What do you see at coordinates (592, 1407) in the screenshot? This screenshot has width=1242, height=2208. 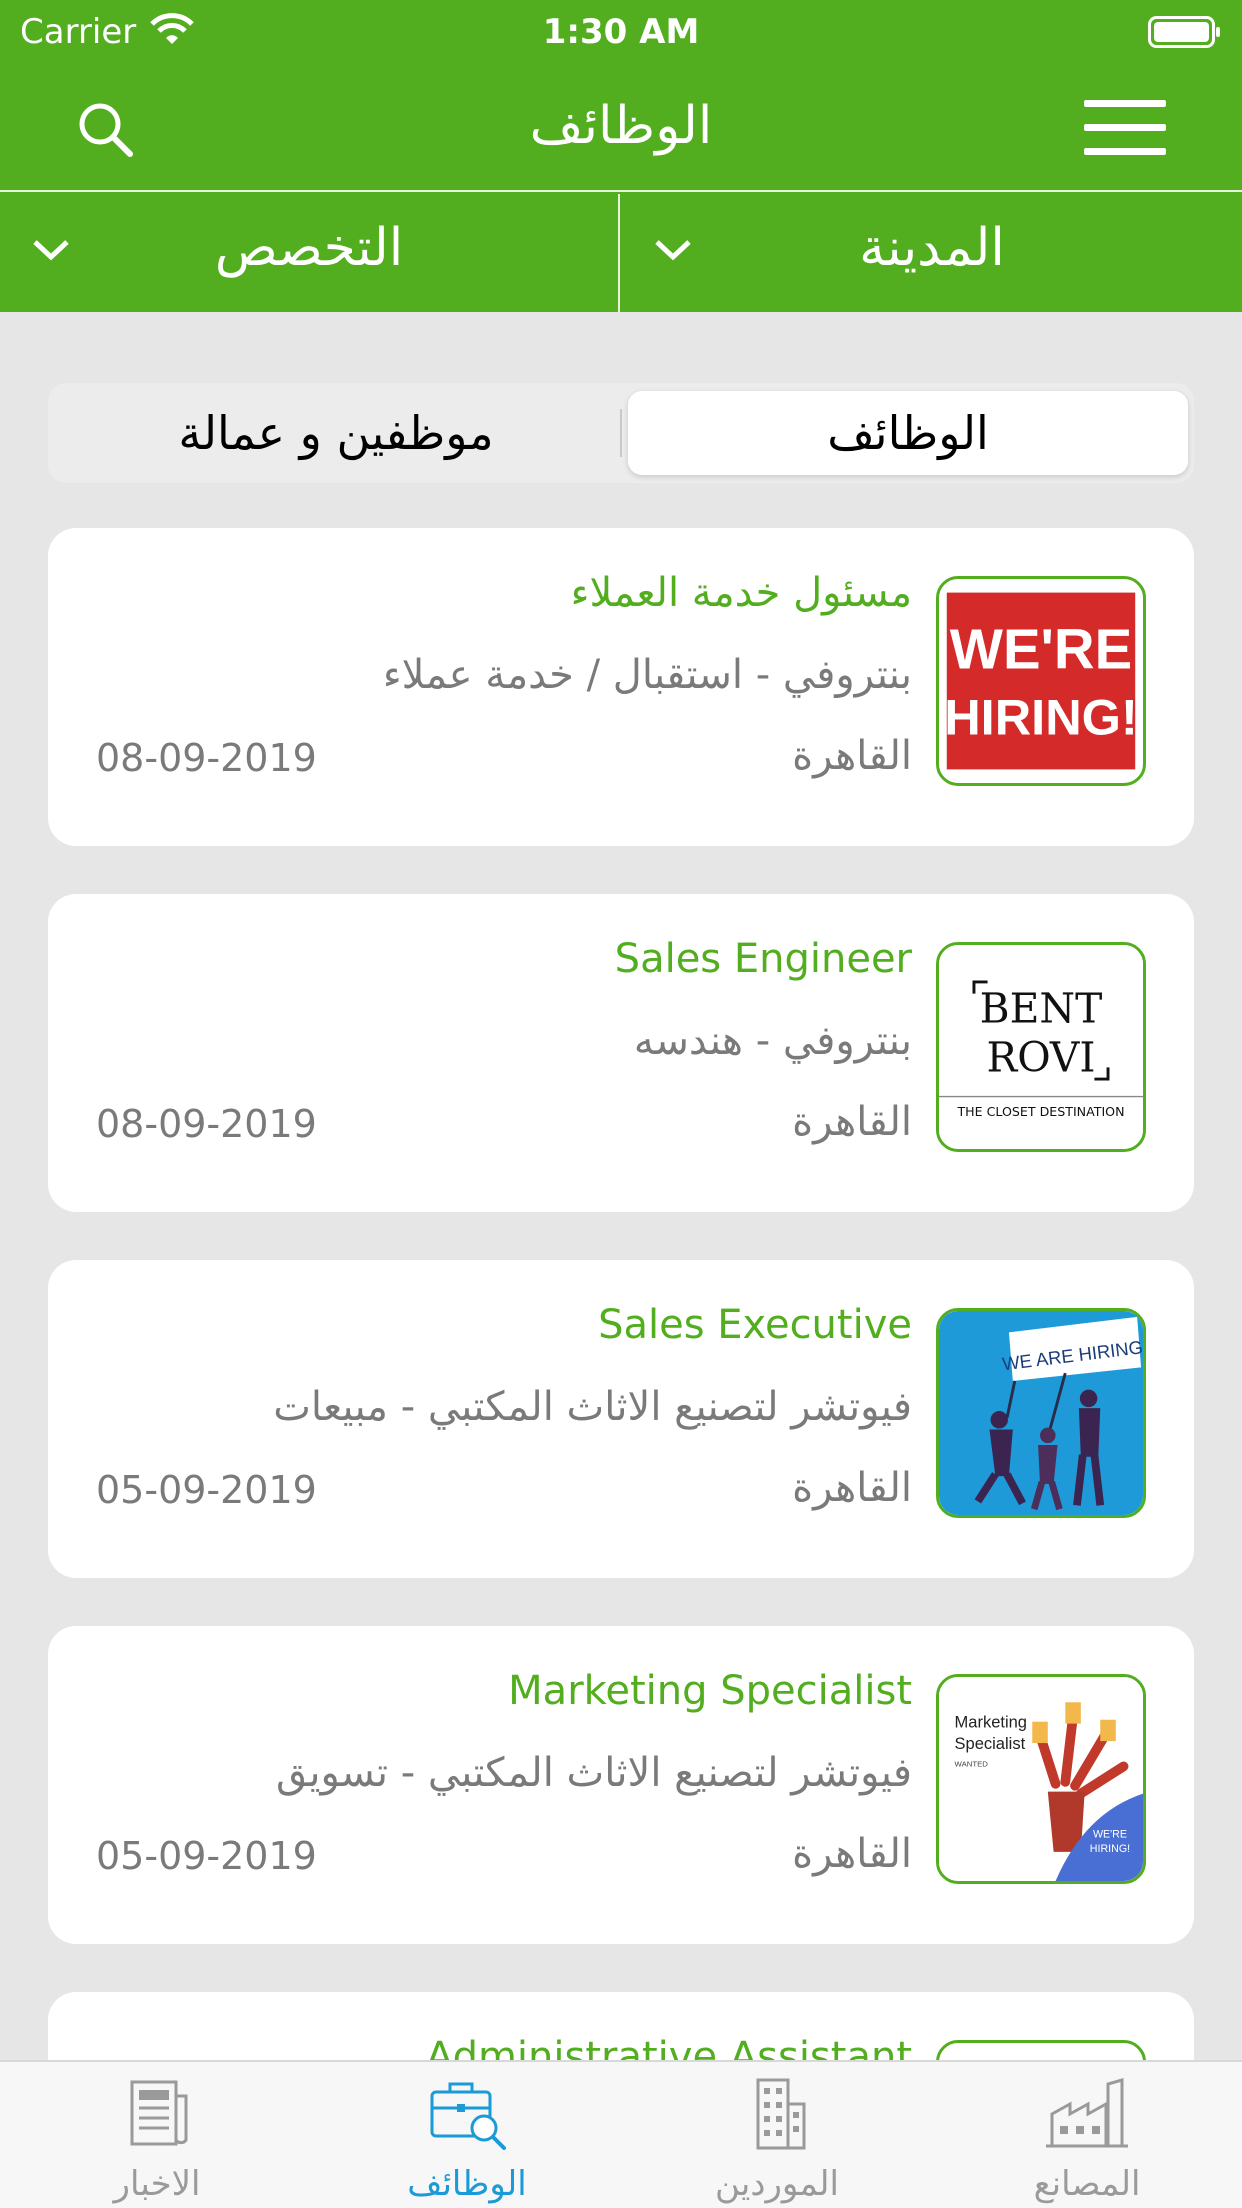 I see `job-company-field: فيوتشر لتصنيع الاثاث المكتبي - مبيعات` at bounding box center [592, 1407].